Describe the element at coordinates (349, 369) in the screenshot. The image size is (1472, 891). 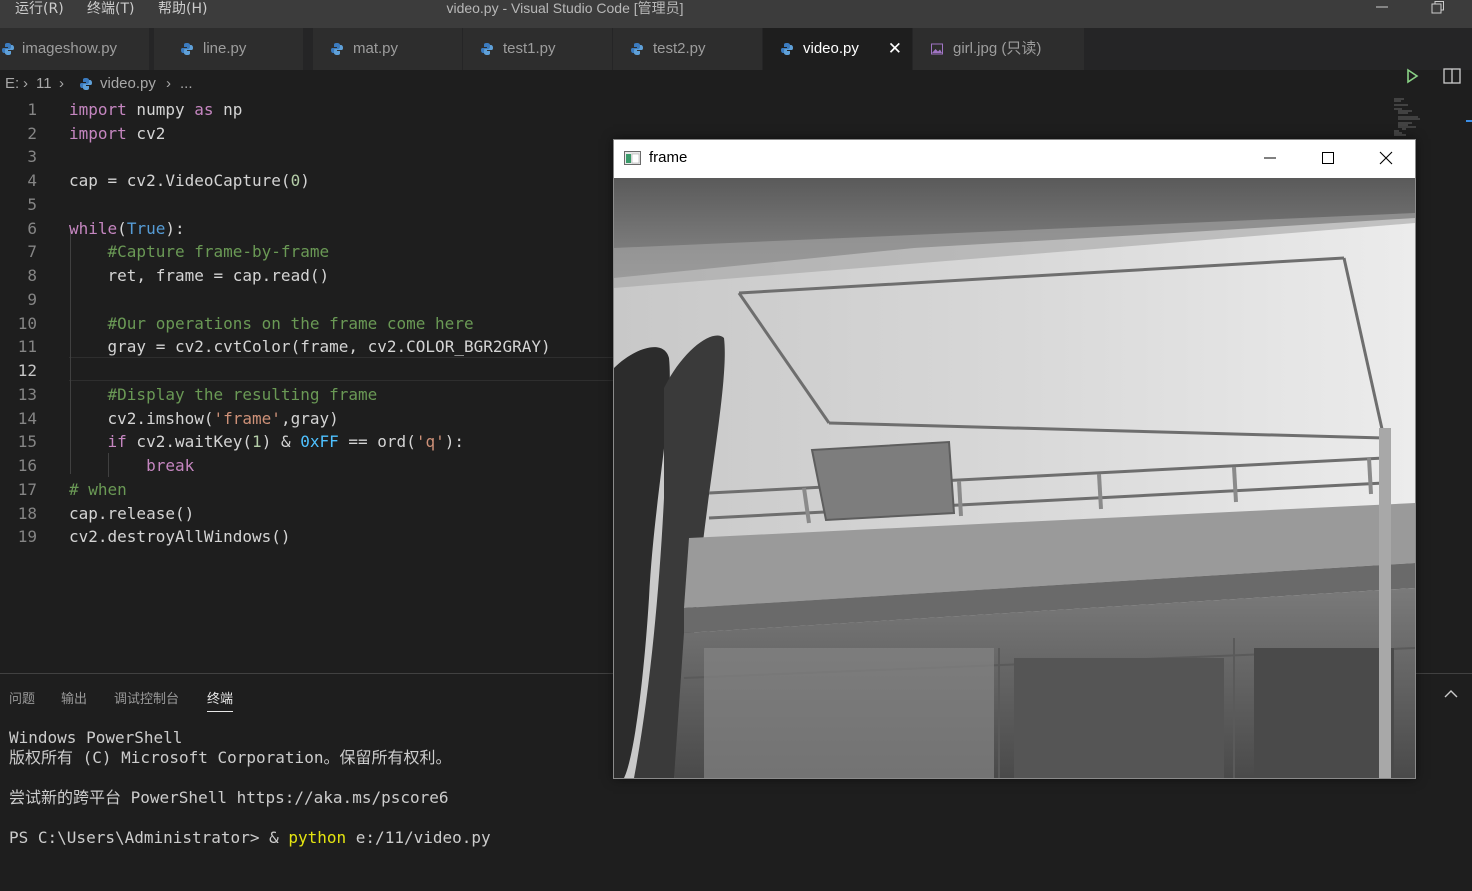
I see `current-line-highlight` at that location.